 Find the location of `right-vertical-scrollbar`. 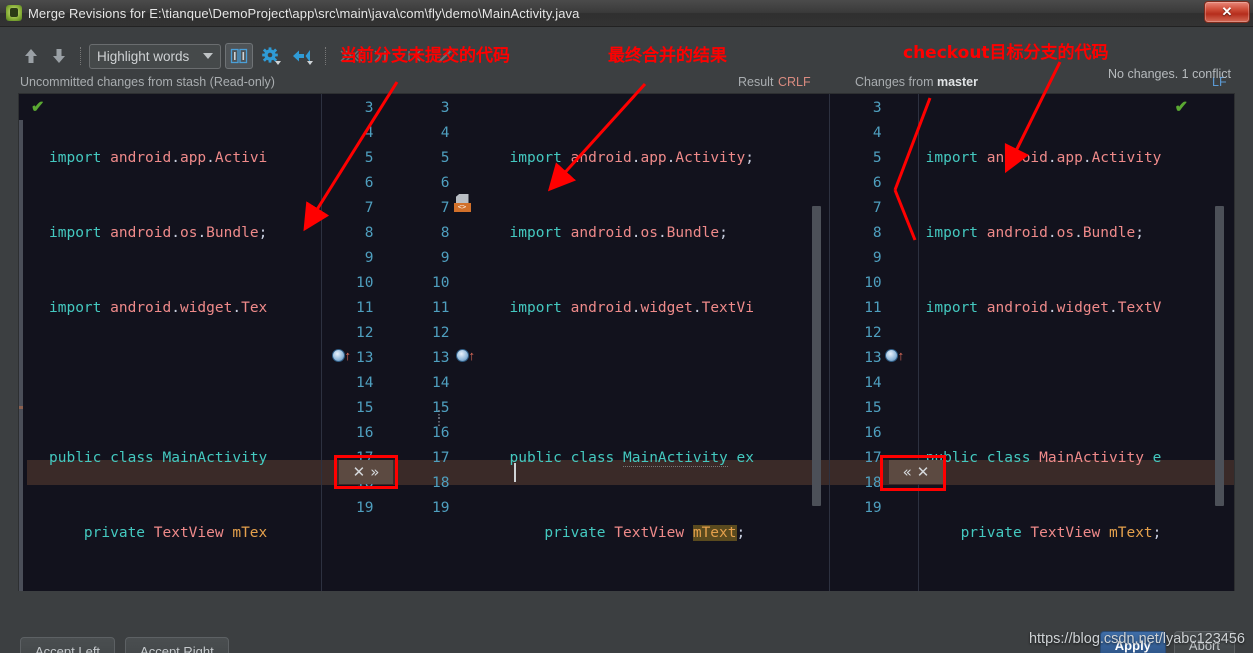

right-vertical-scrollbar is located at coordinates (1219, 354).